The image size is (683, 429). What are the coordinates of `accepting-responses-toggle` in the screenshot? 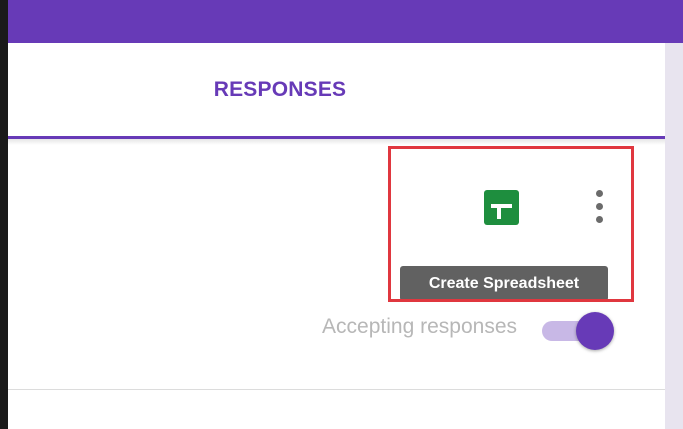 It's located at (580, 331).